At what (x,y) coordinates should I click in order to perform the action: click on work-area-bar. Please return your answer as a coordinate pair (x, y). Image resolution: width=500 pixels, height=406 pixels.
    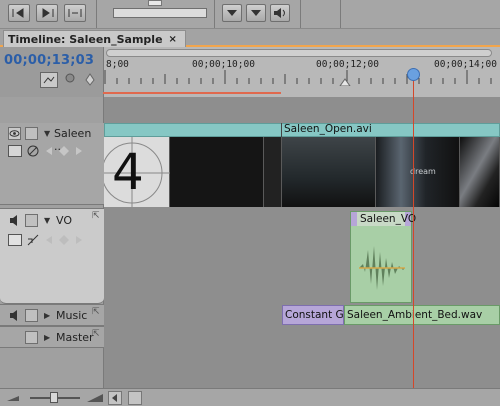
    Looking at the image, I should click on (192, 93).